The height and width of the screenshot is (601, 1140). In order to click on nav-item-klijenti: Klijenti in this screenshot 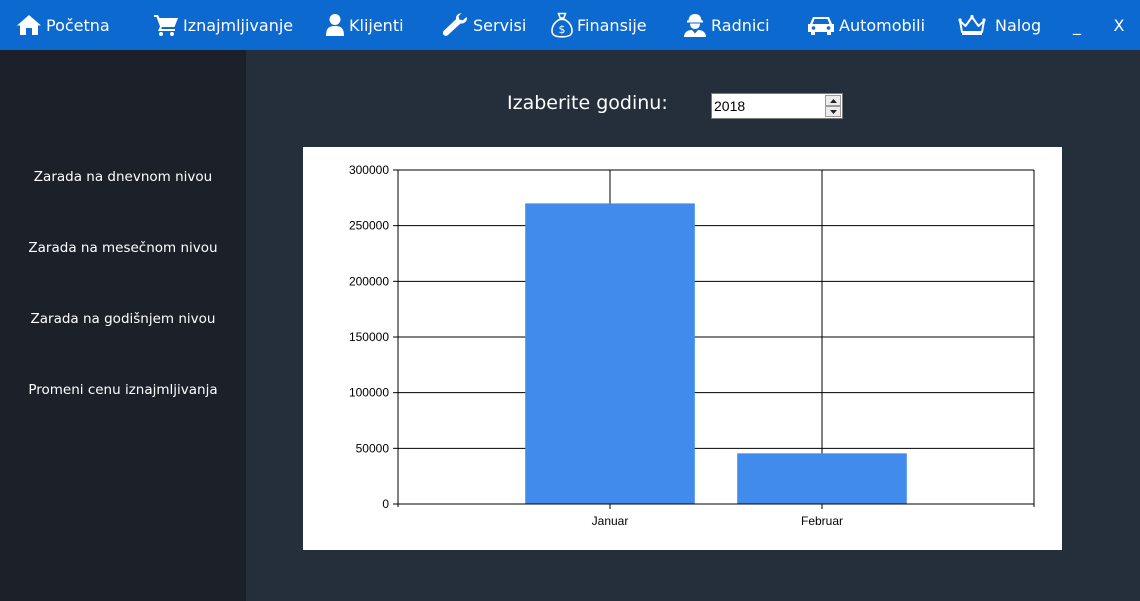, I will do `click(364, 25)`.